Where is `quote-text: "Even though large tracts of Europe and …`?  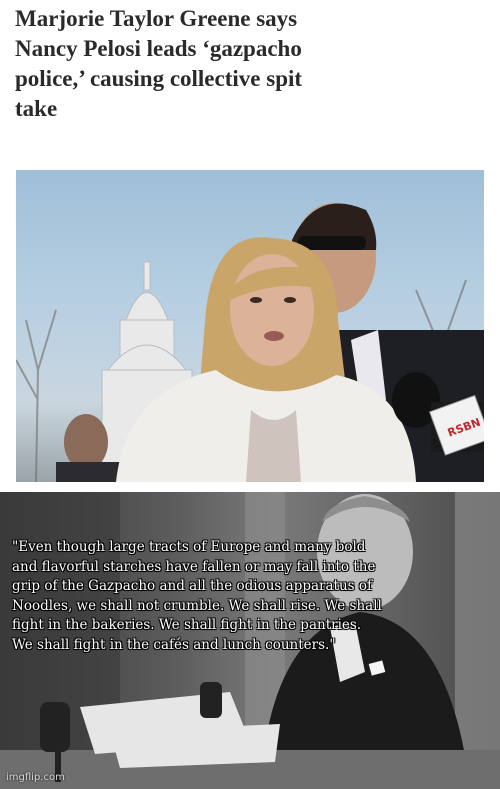 quote-text: "Even though large tracts of Europe and … is located at coordinates (197, 596).